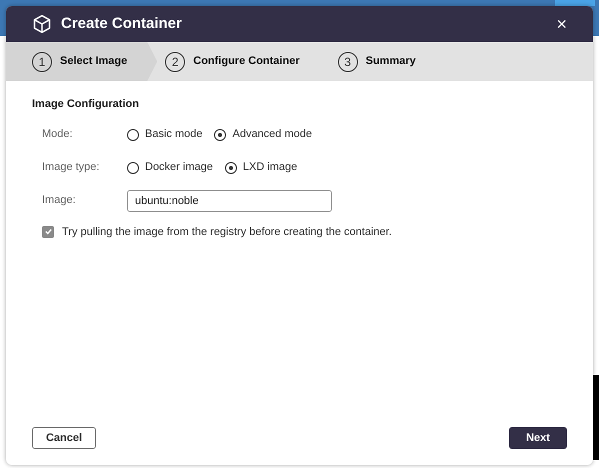 This screenshot has height=468, width=599. I want to click on section-title: Image Configuration, so click(86, 104).